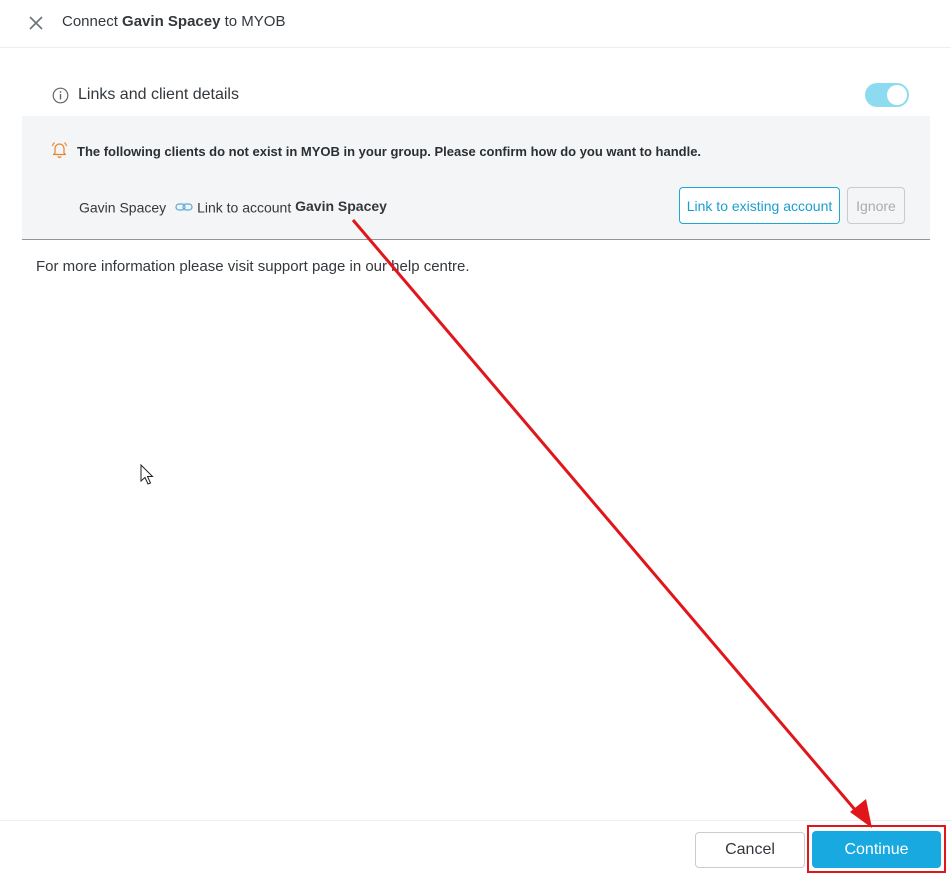  What do you see at coordinates (481, 95) in the screenshot?
I see `links-section-header: Links and client details` at bounding box center [481, 95].